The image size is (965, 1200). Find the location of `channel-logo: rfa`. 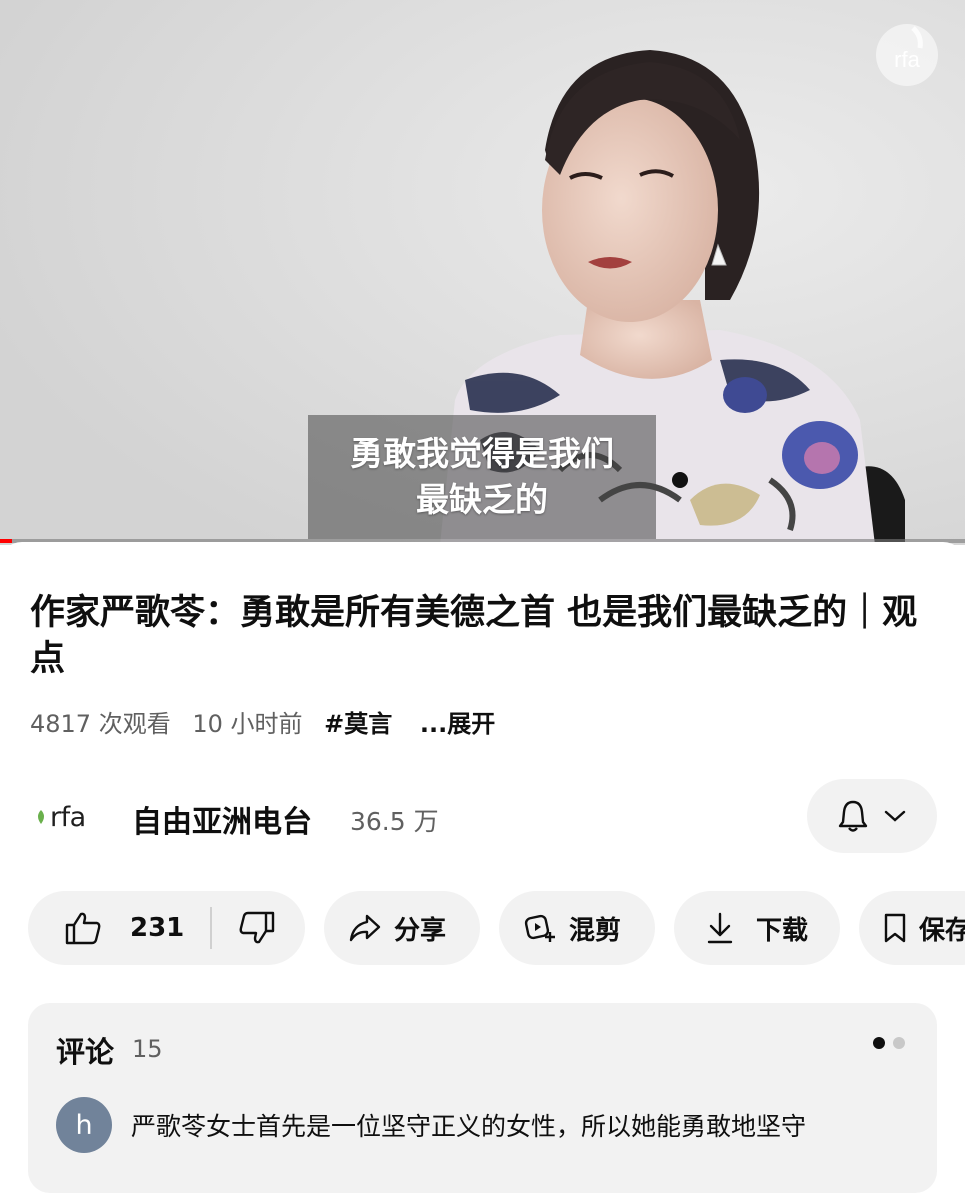

channel-logo: rfa is located at coordinates (60, 817).